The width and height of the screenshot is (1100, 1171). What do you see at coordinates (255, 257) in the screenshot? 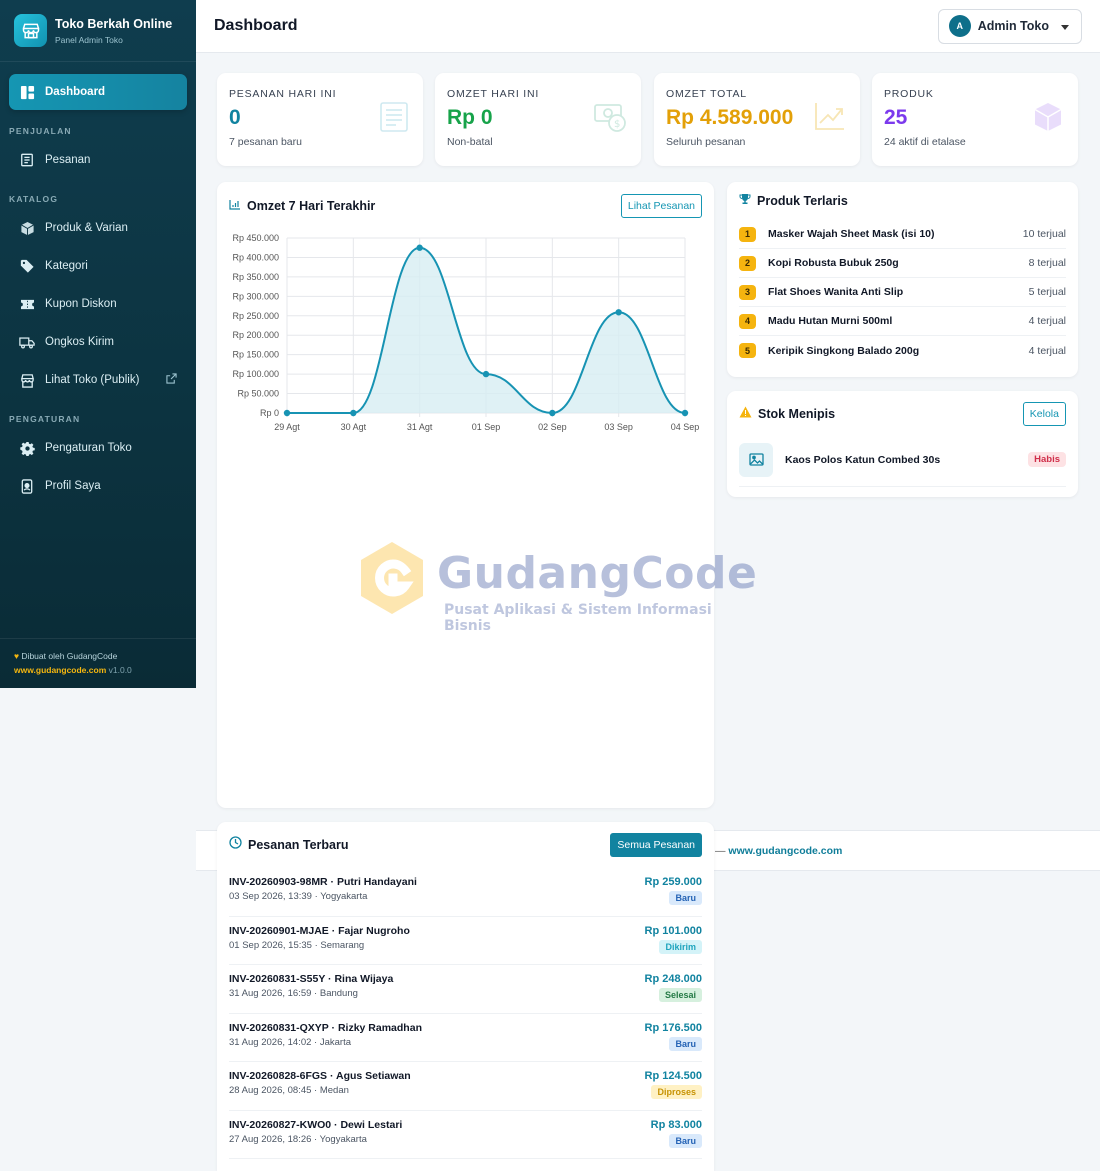
I see `y-tick-label: Rp 400.000` at bounding box center [255, 257].